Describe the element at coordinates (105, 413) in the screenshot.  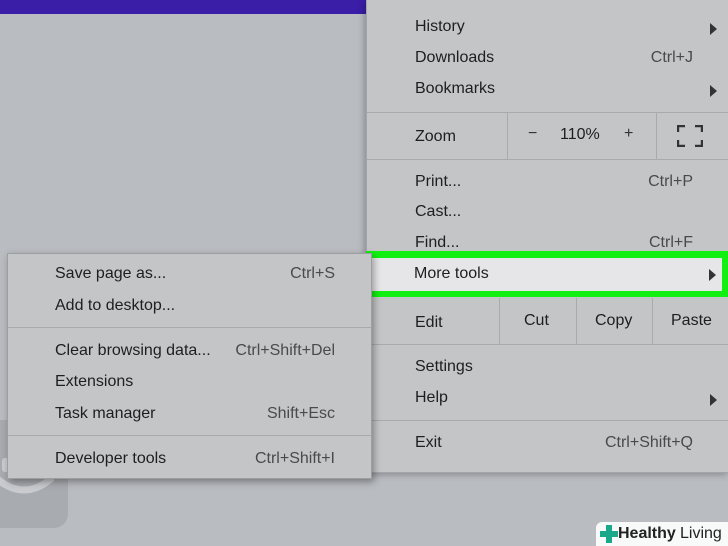
I see `submenu-item-label: Task manager` at that location.